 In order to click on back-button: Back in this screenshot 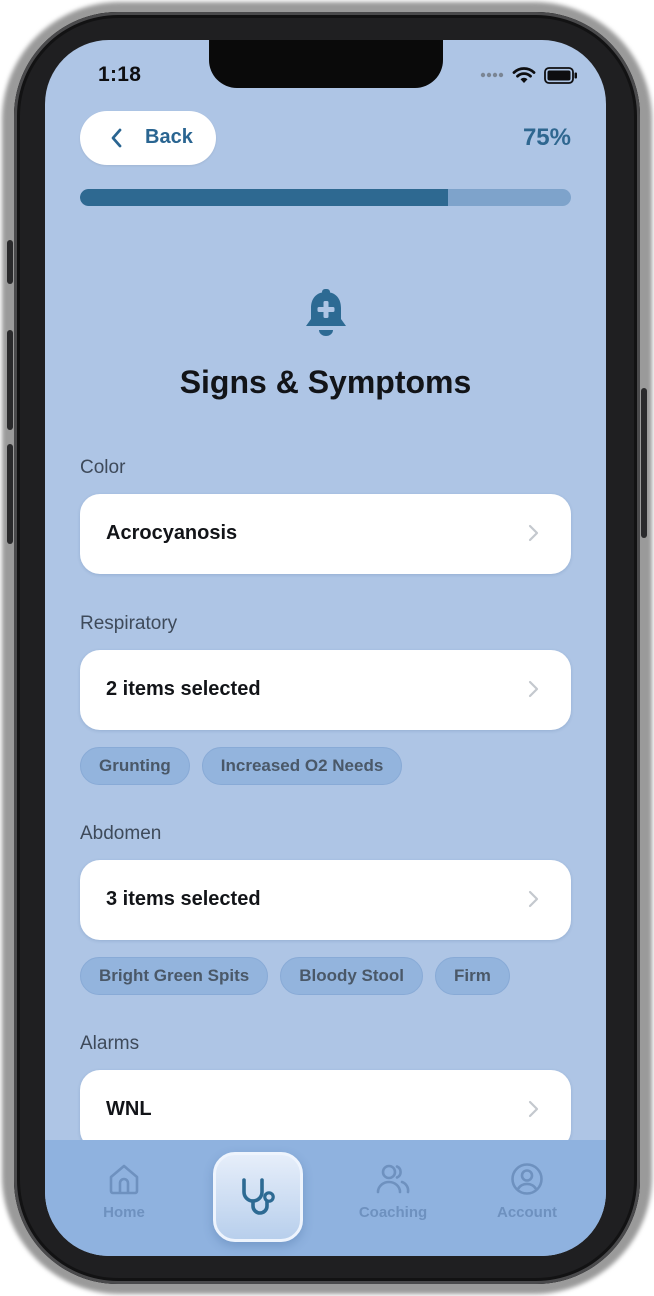, I will do `click(148, 138)`.